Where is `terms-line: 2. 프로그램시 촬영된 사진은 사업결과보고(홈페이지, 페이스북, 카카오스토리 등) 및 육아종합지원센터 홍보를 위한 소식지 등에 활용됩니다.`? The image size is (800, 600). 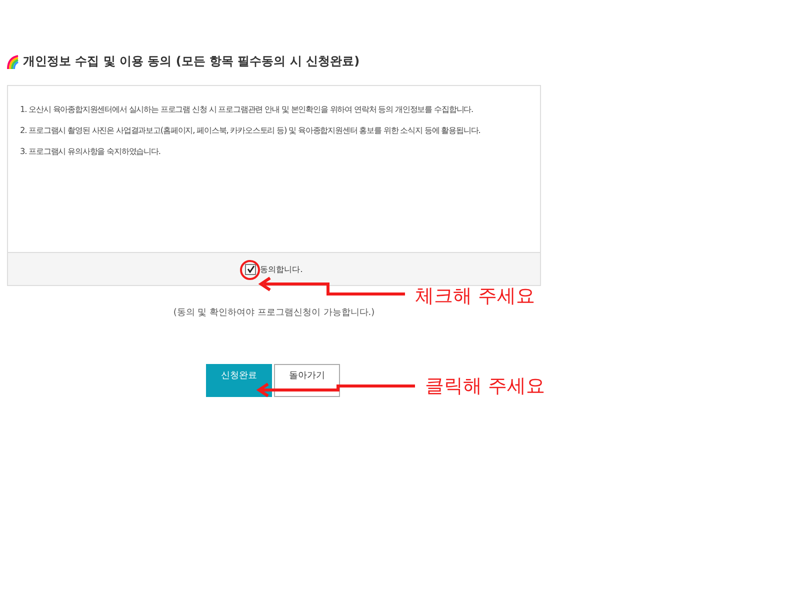 terms-line: 2. 프로그램시 촬영된 사진은 사업결과보고(홈페이지, 페이스북, 카카오스토리 등) 및 육아종합지원센터 홍보를 위한 소식지 등에 활용됩니다. is located at coordinates (250, 130).